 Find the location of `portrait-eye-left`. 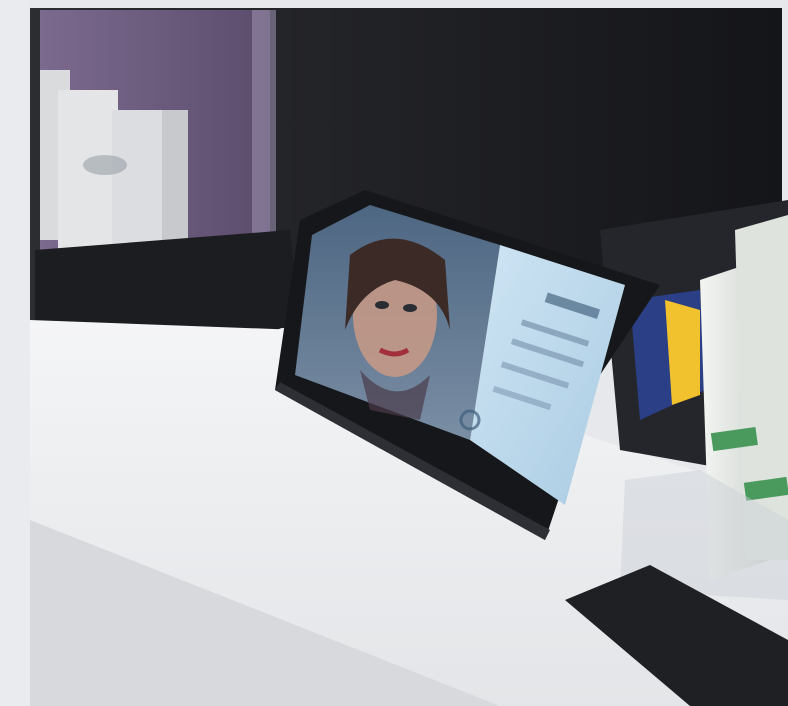

portrait-eye-left is located at coordinates (382, 305).